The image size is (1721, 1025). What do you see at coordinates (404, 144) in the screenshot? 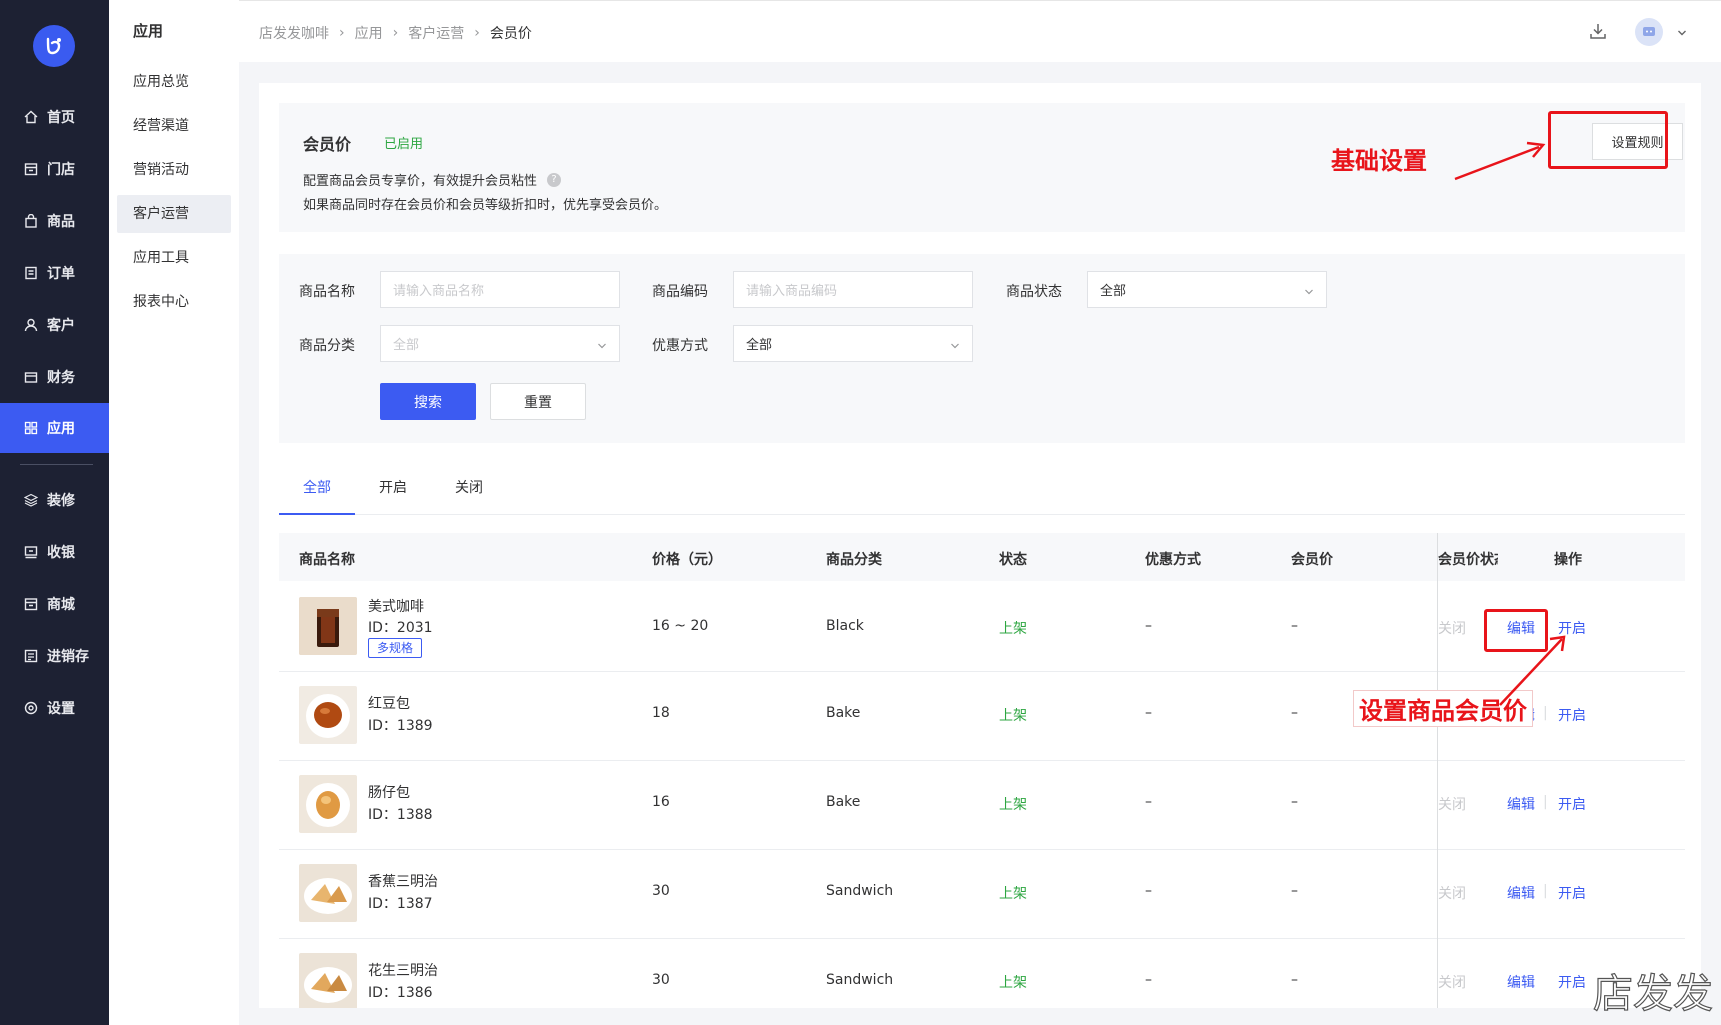
I see `status-badge: 已启用` at bounding box center [404, 144].